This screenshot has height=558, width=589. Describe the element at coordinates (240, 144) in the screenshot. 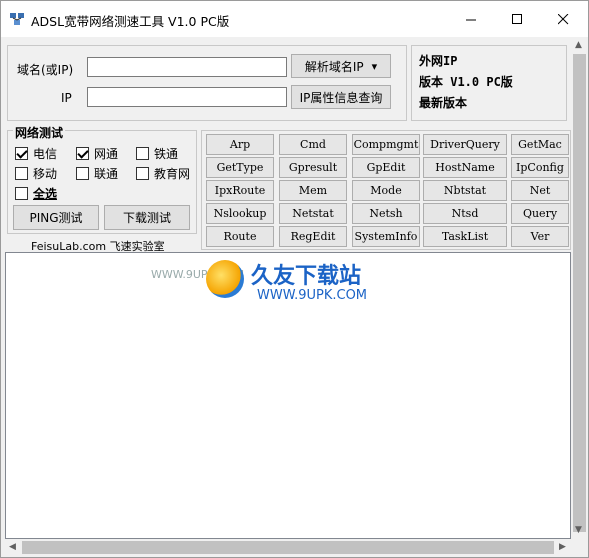

I see `tool-arp-button: Arp` at that location.